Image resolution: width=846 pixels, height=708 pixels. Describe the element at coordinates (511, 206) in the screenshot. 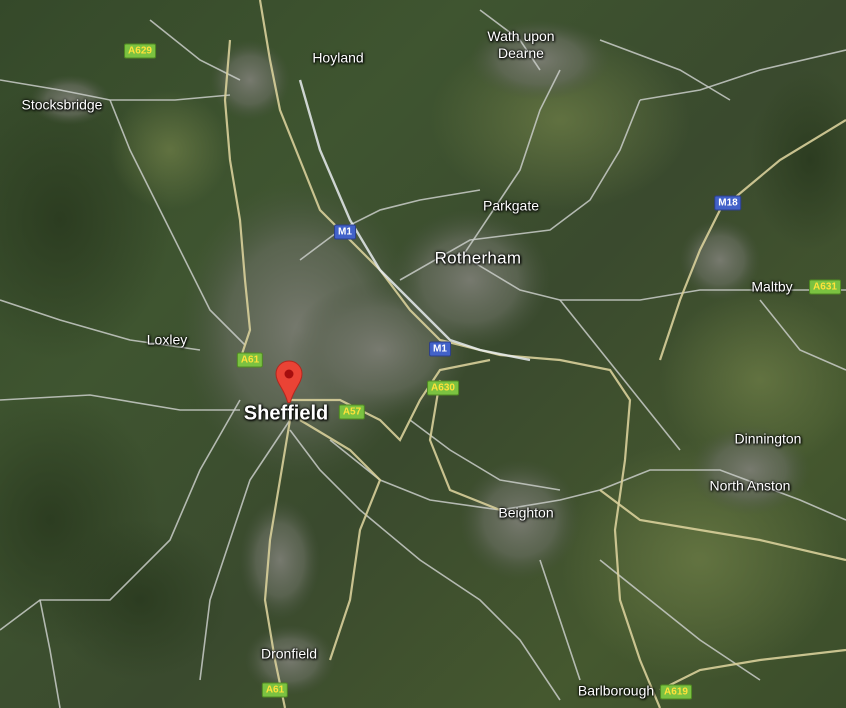

I see `place-label-parkgate: Parkgate` at that location.